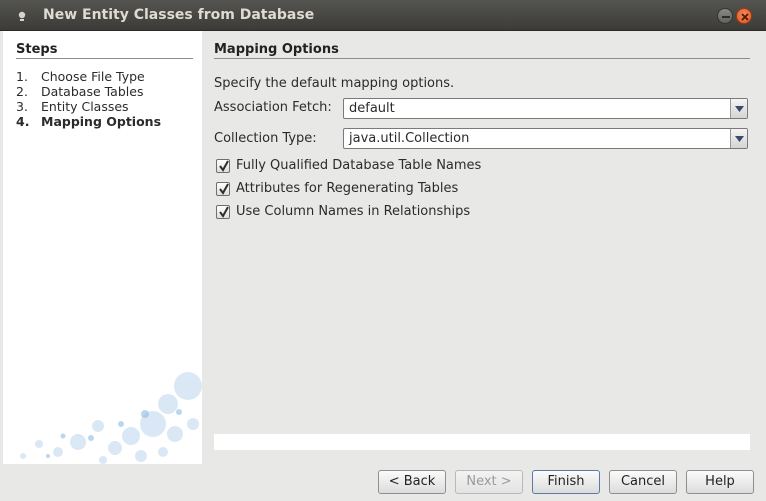 This screenshot has height=501, width=766. What do you see at coordinates (482, 442) in the screenshot?
I see `message-area` at bounding box center [482, 442].